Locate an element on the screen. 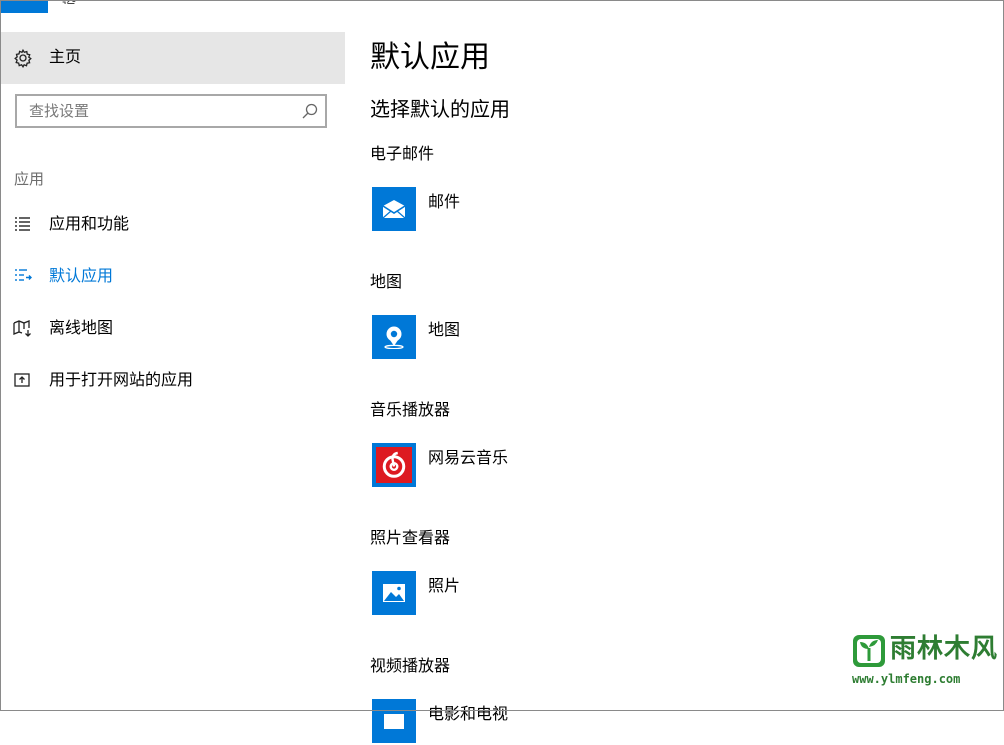 The image size is (1004, 745). default-app-photos-button: 照片 is located at coordinates (522, 594).